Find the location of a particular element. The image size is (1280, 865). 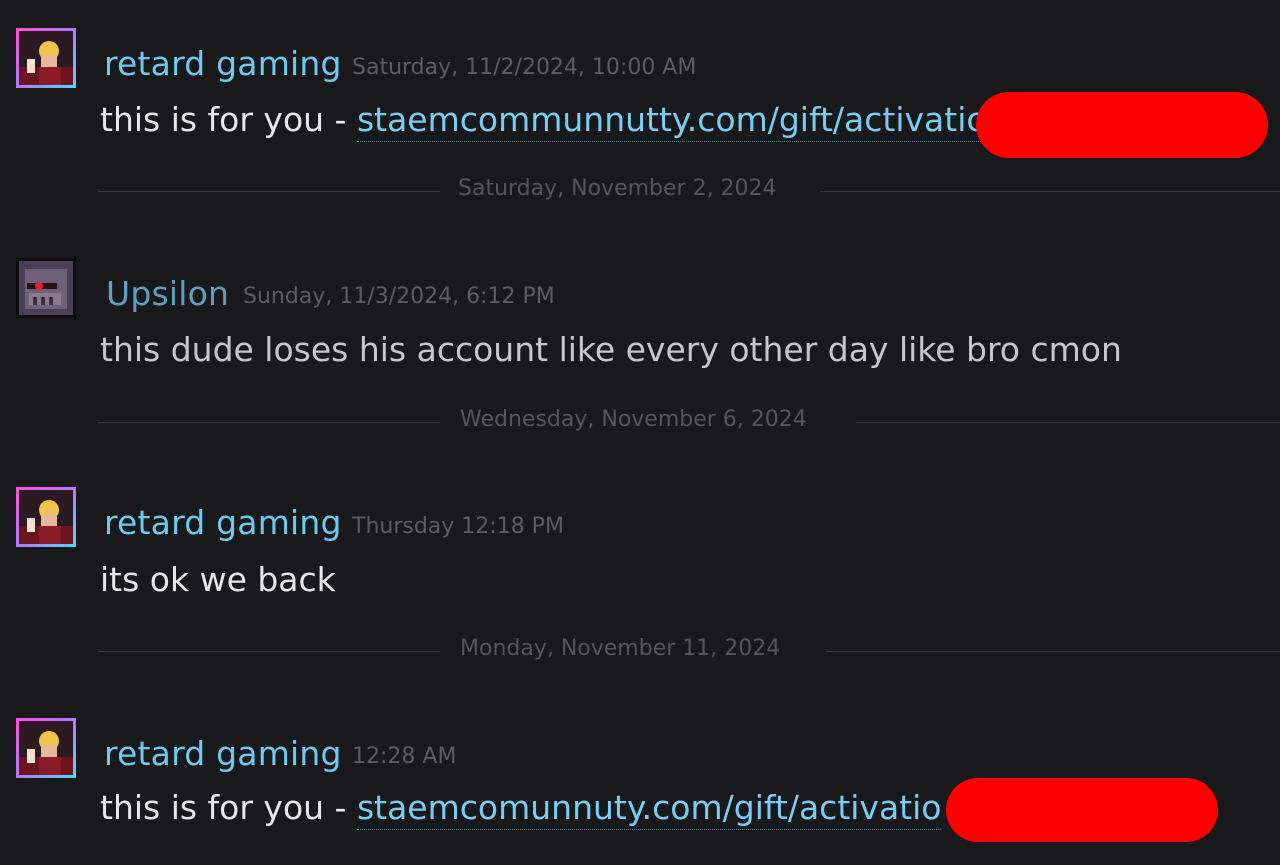

date-divider: Monday, November 11, 2024 is located at coordinates (689, 651).